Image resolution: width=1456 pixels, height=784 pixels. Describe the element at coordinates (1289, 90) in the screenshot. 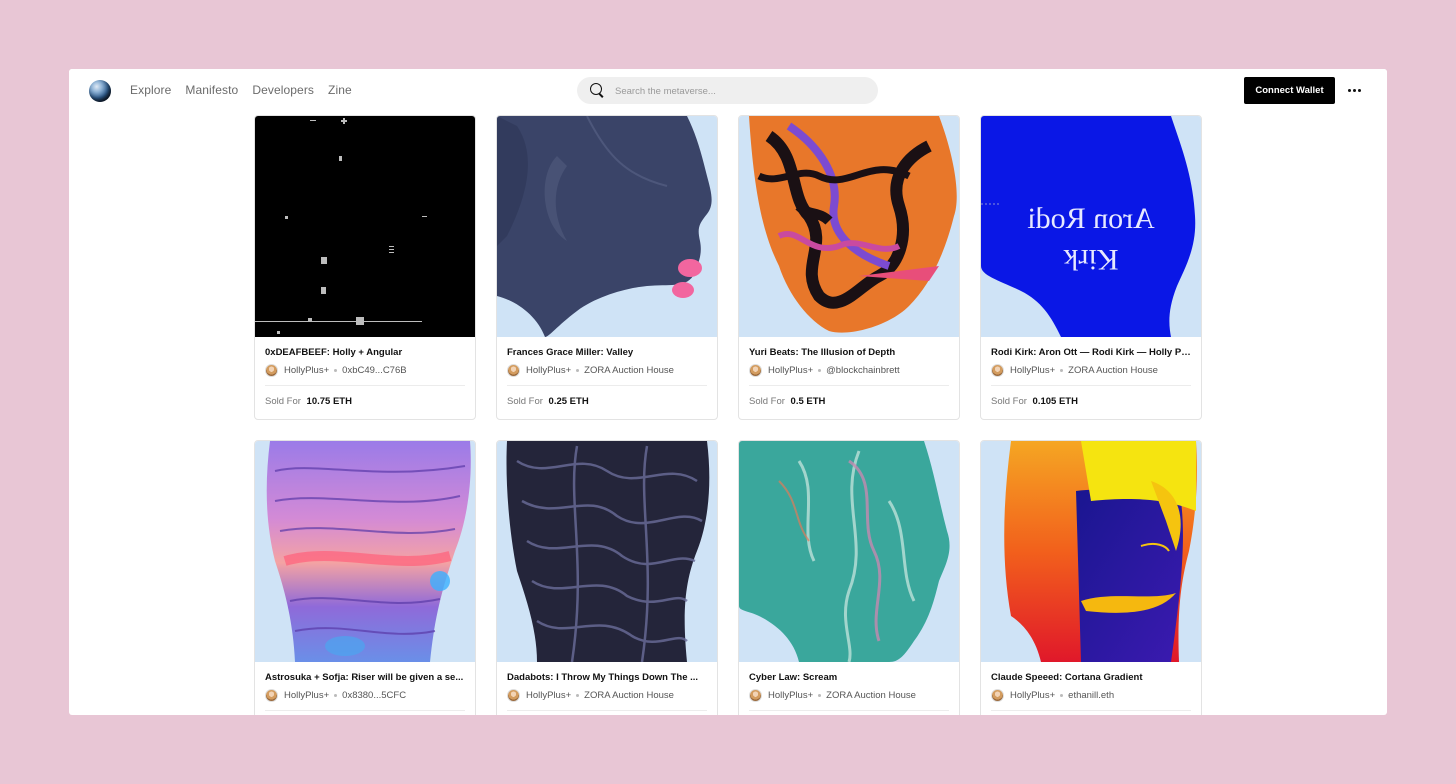

I see `connect-wallet-button: Connect Wallet` at that location.